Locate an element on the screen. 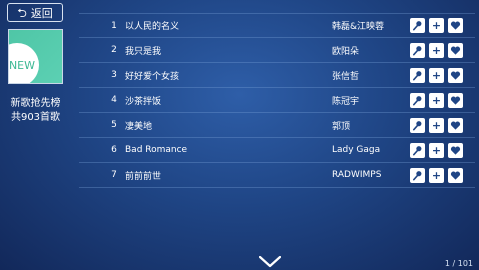 Image resolution: width=479 pixels, height=270 pixels. album-song-count: 共903首歌 is located at coordinates (35, 117).